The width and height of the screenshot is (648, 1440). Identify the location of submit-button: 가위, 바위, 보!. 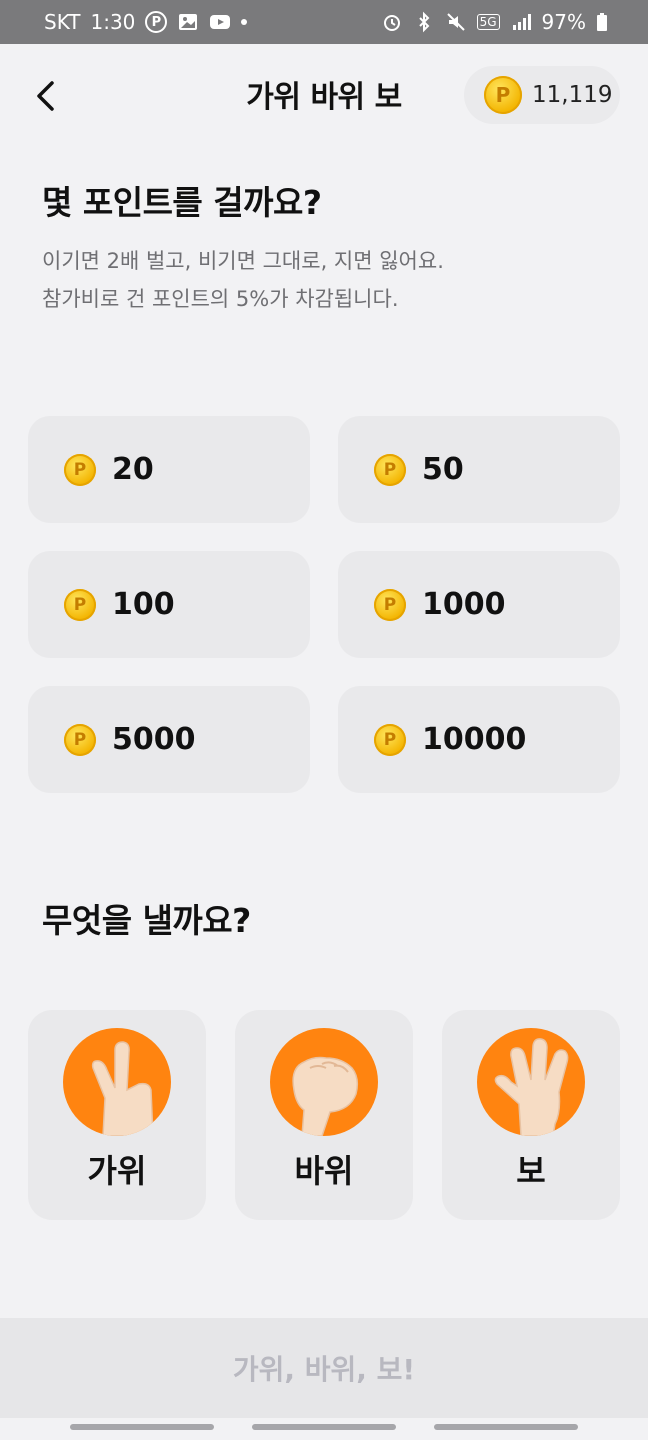
(324, 1368).